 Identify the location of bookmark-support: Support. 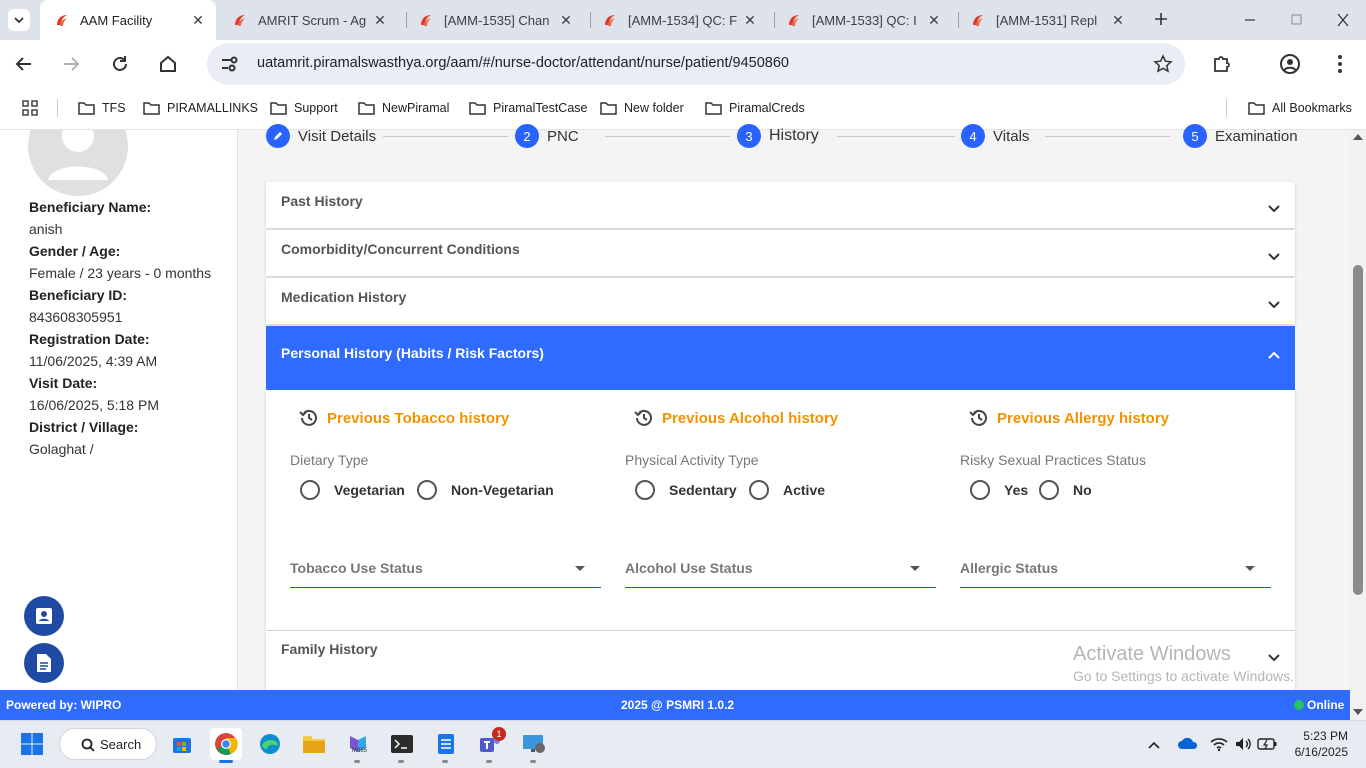
(304, 108).